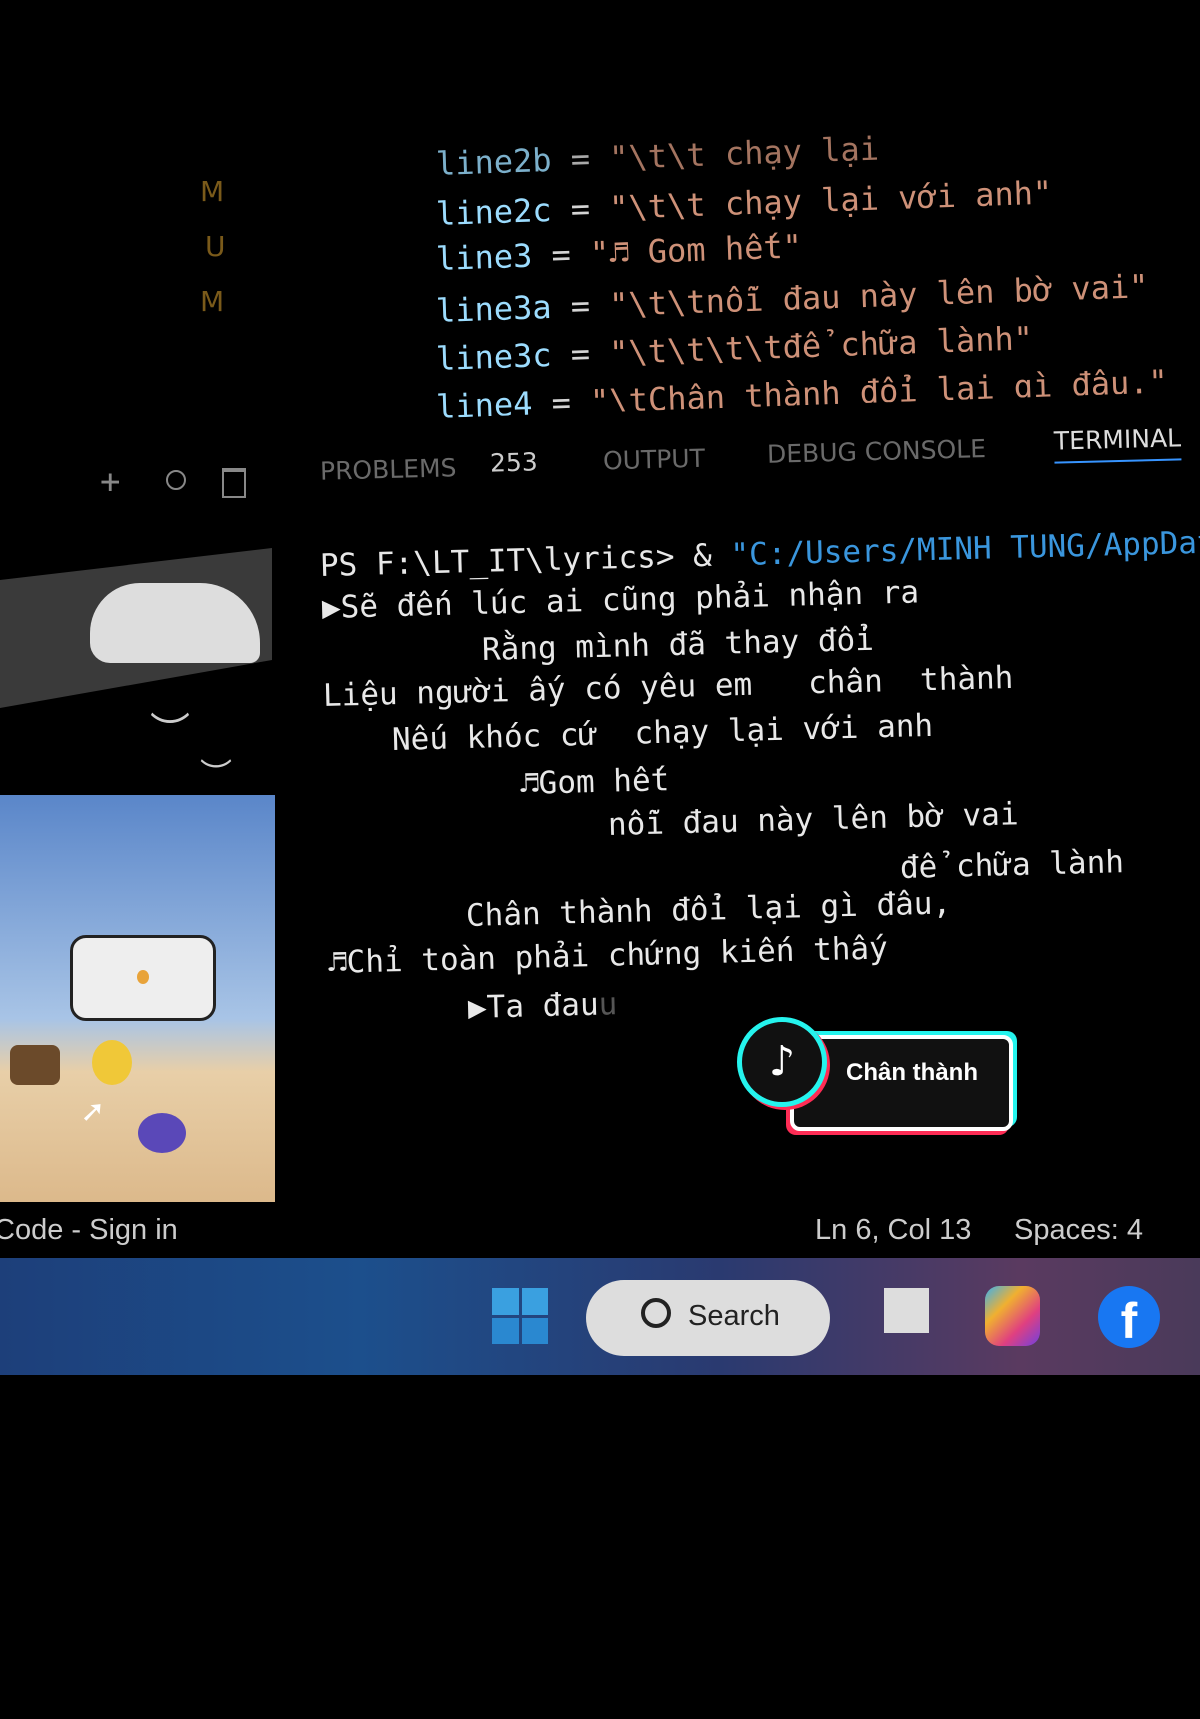 This screenshot has width=1200, height=1719. What do you see at coordinates (912, 1072) in the screenshot?
I see `tiktok-caption: Chân thành` at bounding box center [912, 1072].